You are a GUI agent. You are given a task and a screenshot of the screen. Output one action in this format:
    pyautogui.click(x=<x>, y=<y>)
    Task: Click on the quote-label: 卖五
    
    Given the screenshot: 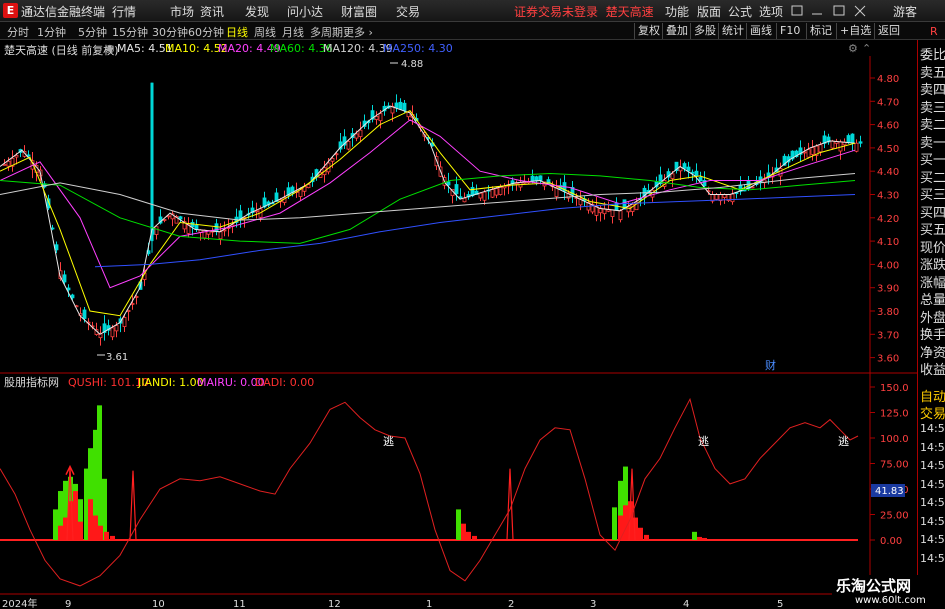 What is the action you would take?
    pyautogui.click(x=932, y=73)
    